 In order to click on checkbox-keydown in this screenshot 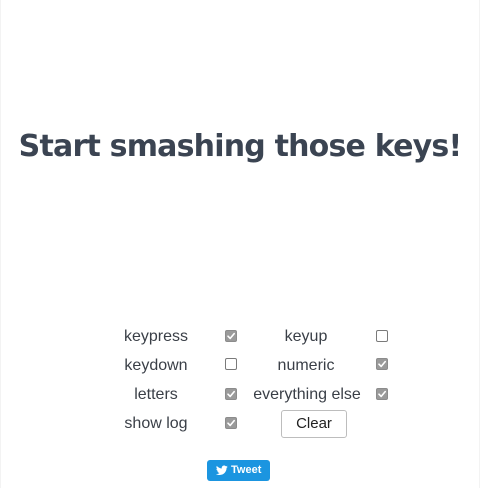, I will do `click(231, 364)`.